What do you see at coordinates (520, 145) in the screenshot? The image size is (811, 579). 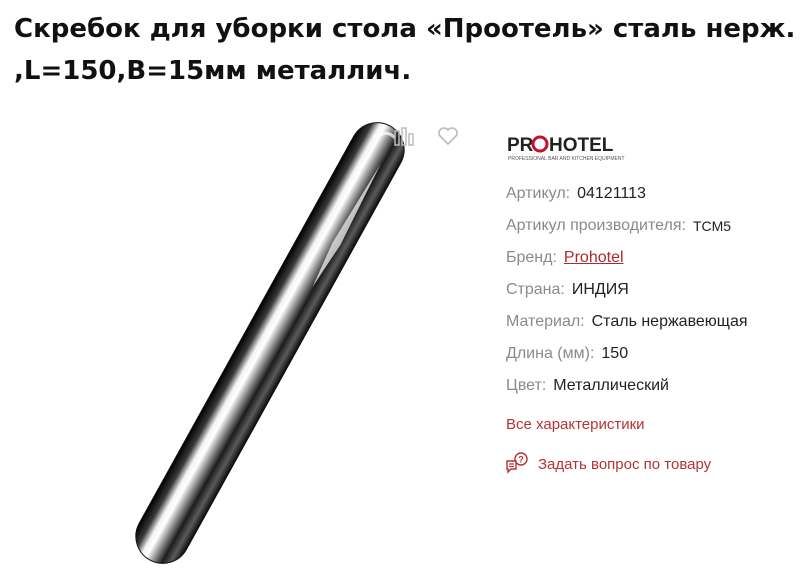 I see `logo-text-left: PR` at bounding box center [520, 145].